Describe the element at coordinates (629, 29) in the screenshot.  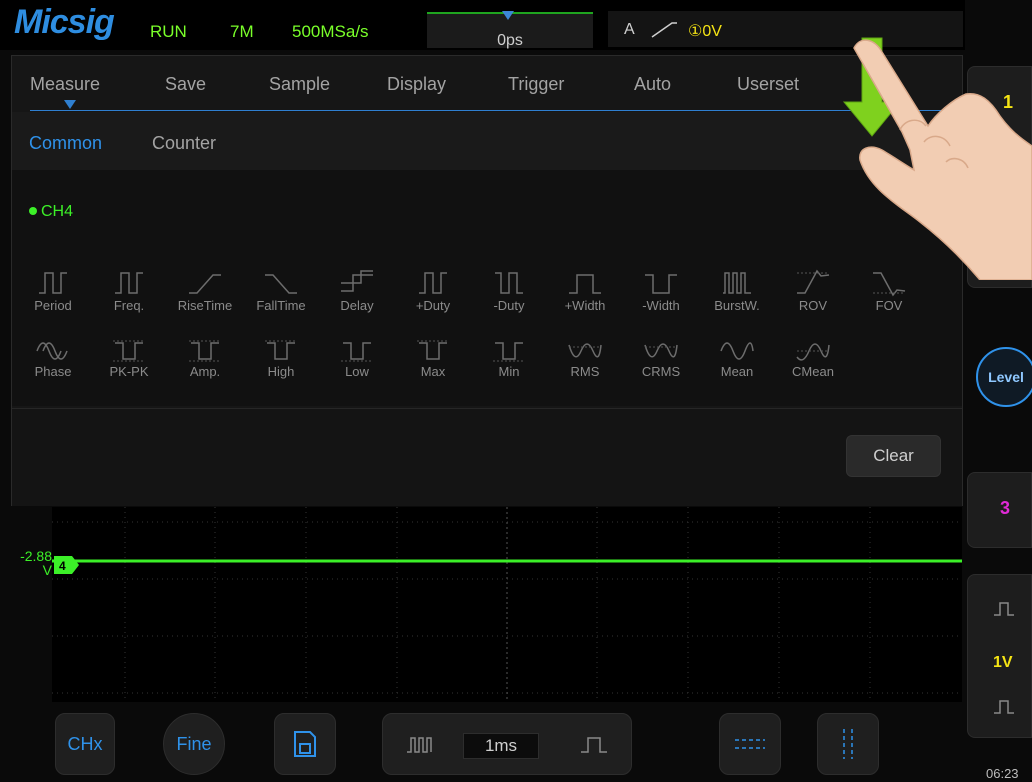
I see `trigger-mode-label: A` at that location.